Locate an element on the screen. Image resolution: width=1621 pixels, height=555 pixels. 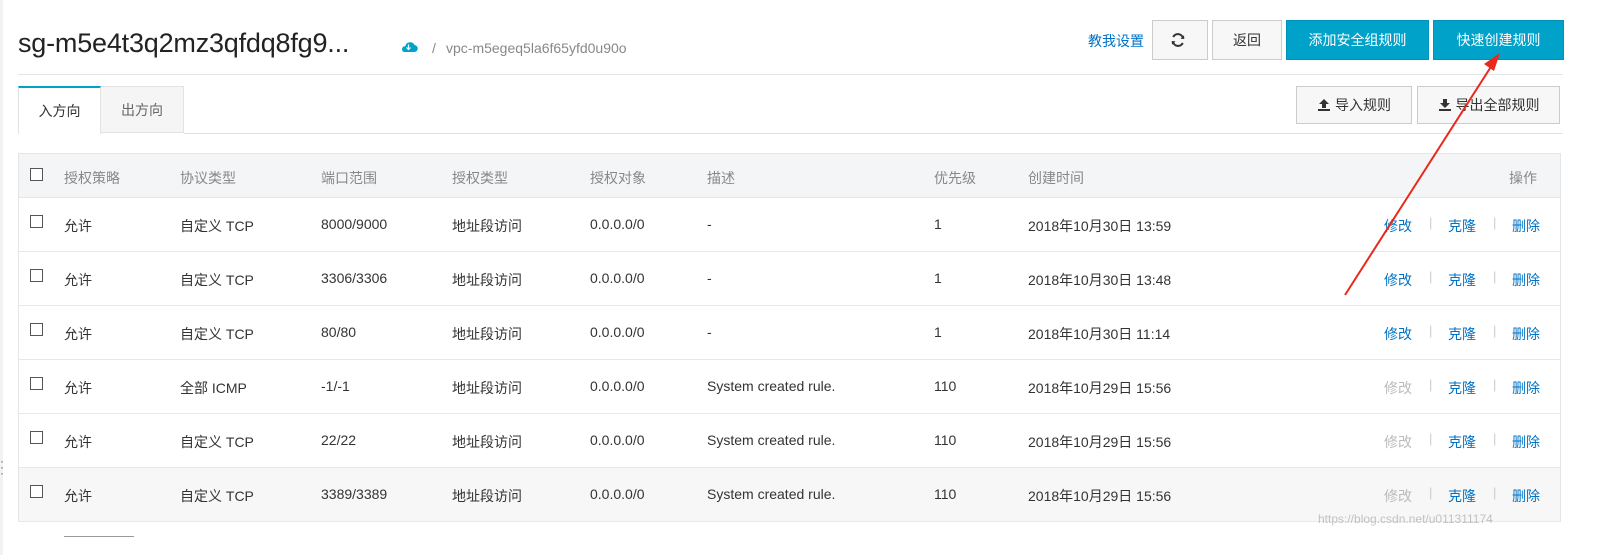
cell-port-range: 3306/3306 is located at coordinates (354, 278).